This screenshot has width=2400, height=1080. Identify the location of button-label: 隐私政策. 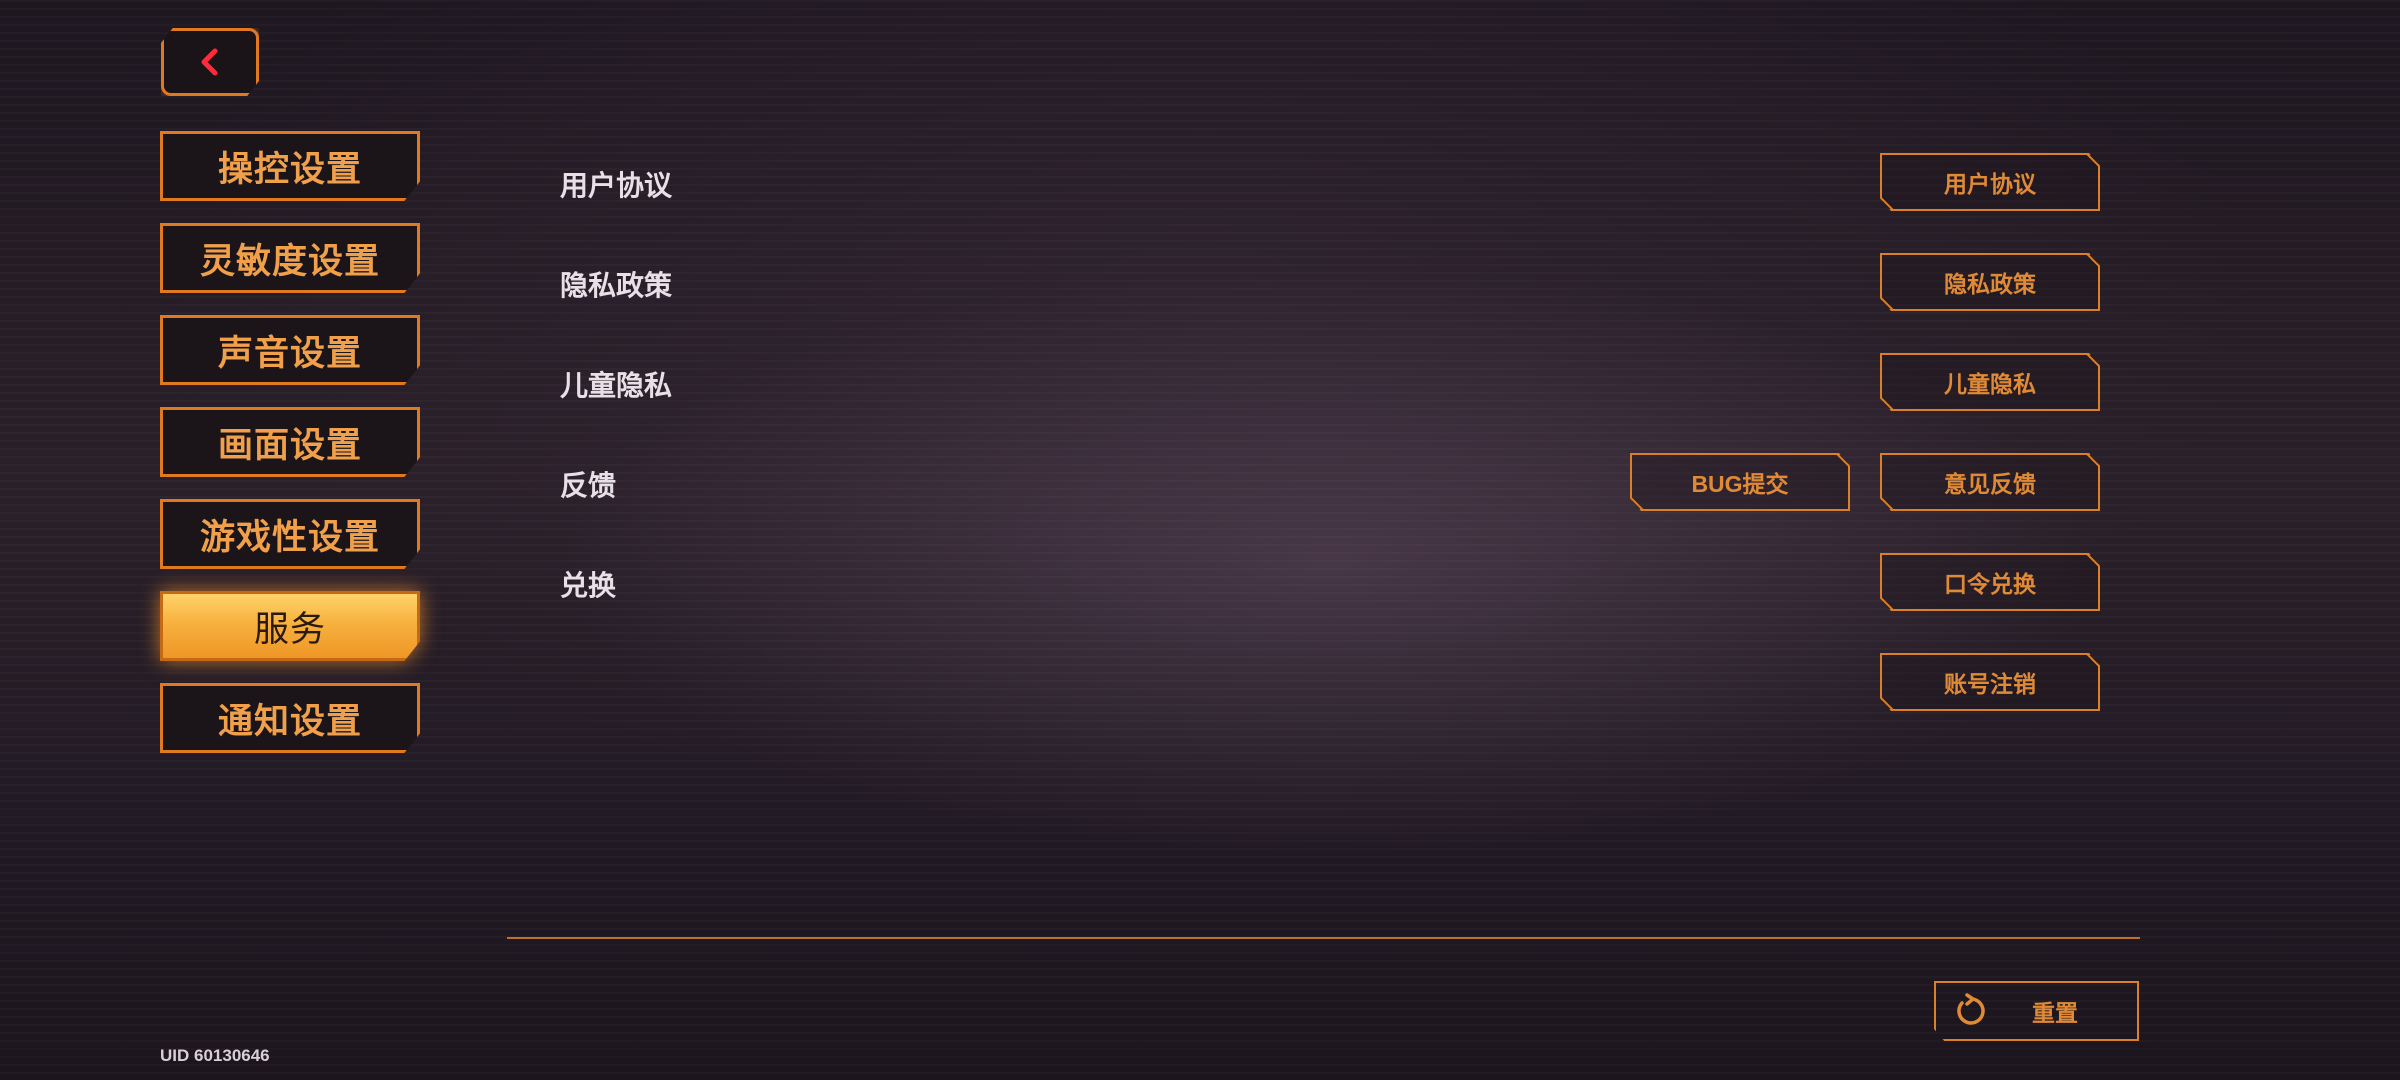
(1990, 284).